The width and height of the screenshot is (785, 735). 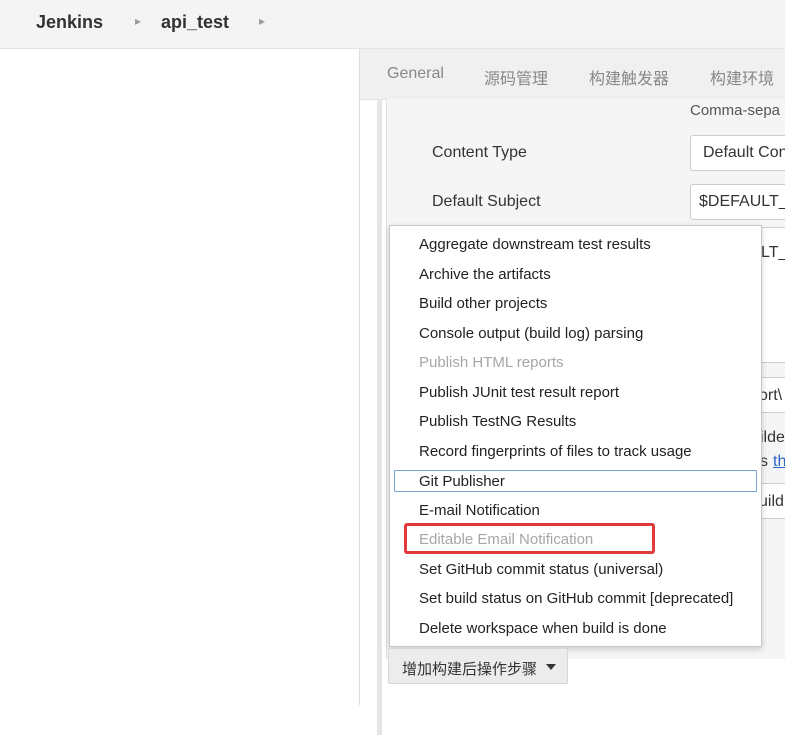 I want to click on add-post-build-step-button: 增加构建后操作步骤, so click(x=478, y=666).